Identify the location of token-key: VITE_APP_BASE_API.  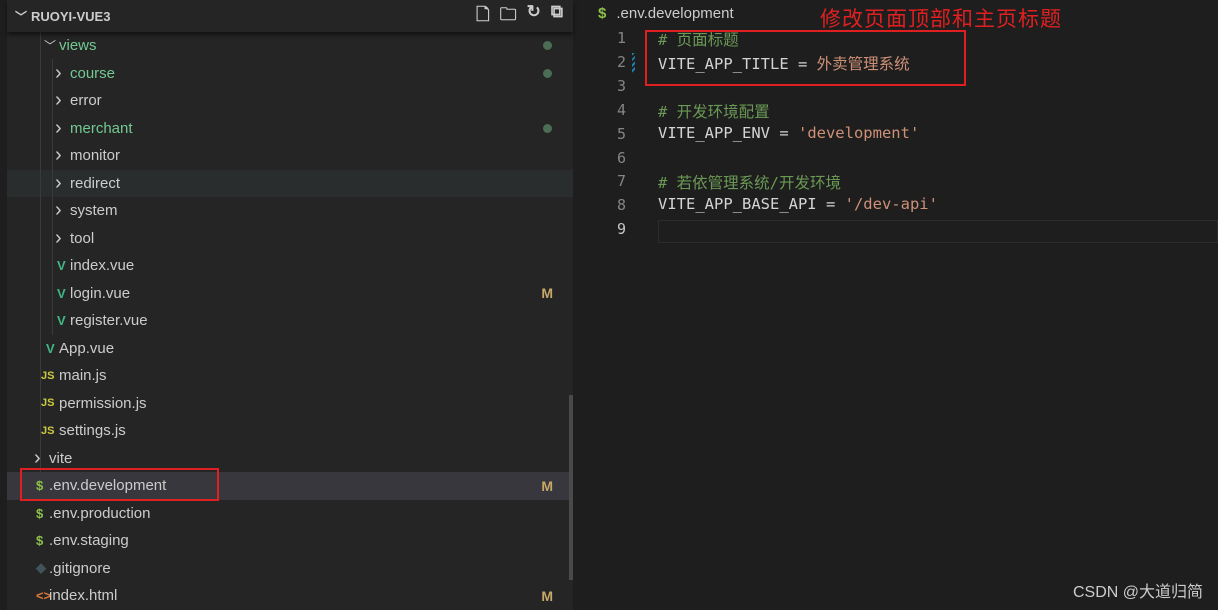
(737, 204).